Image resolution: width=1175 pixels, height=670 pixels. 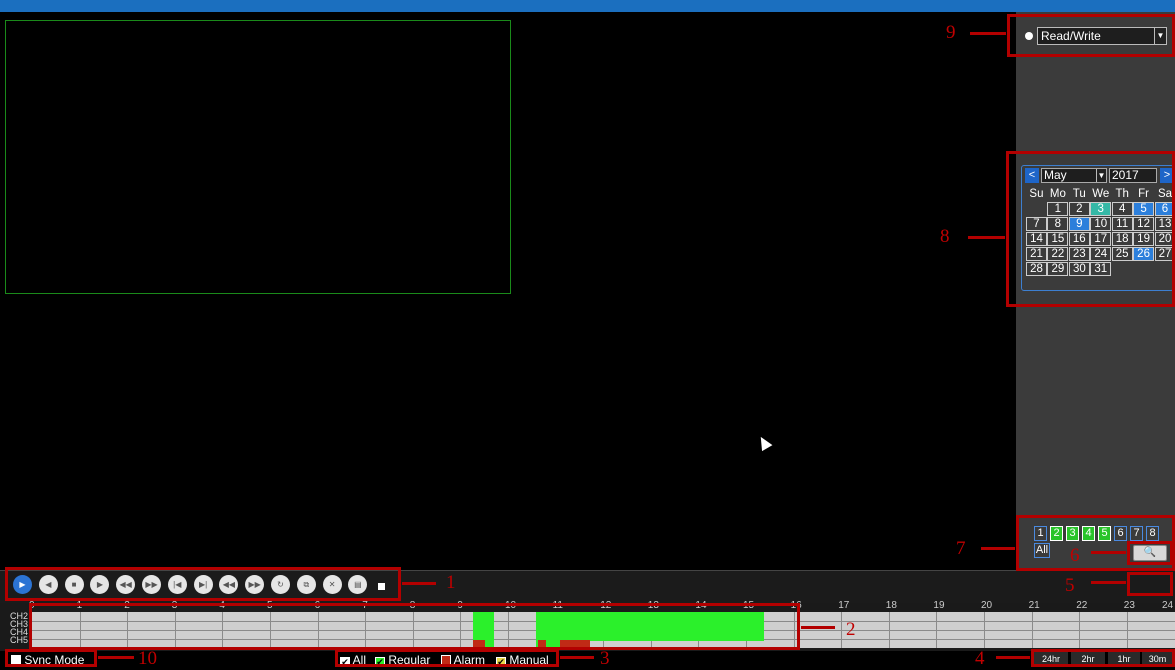 What do you see at coordinates (891, 605) in the screenshot?
I see `hour-tick-label: 18` at bounding box center [891, 605].